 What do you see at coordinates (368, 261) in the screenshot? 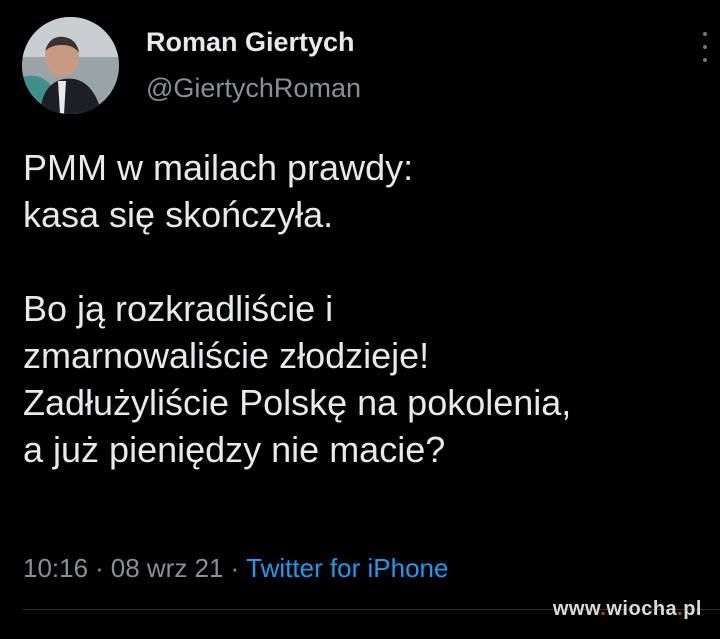
I see `paragraph-break` at bounding box center [368, 261].